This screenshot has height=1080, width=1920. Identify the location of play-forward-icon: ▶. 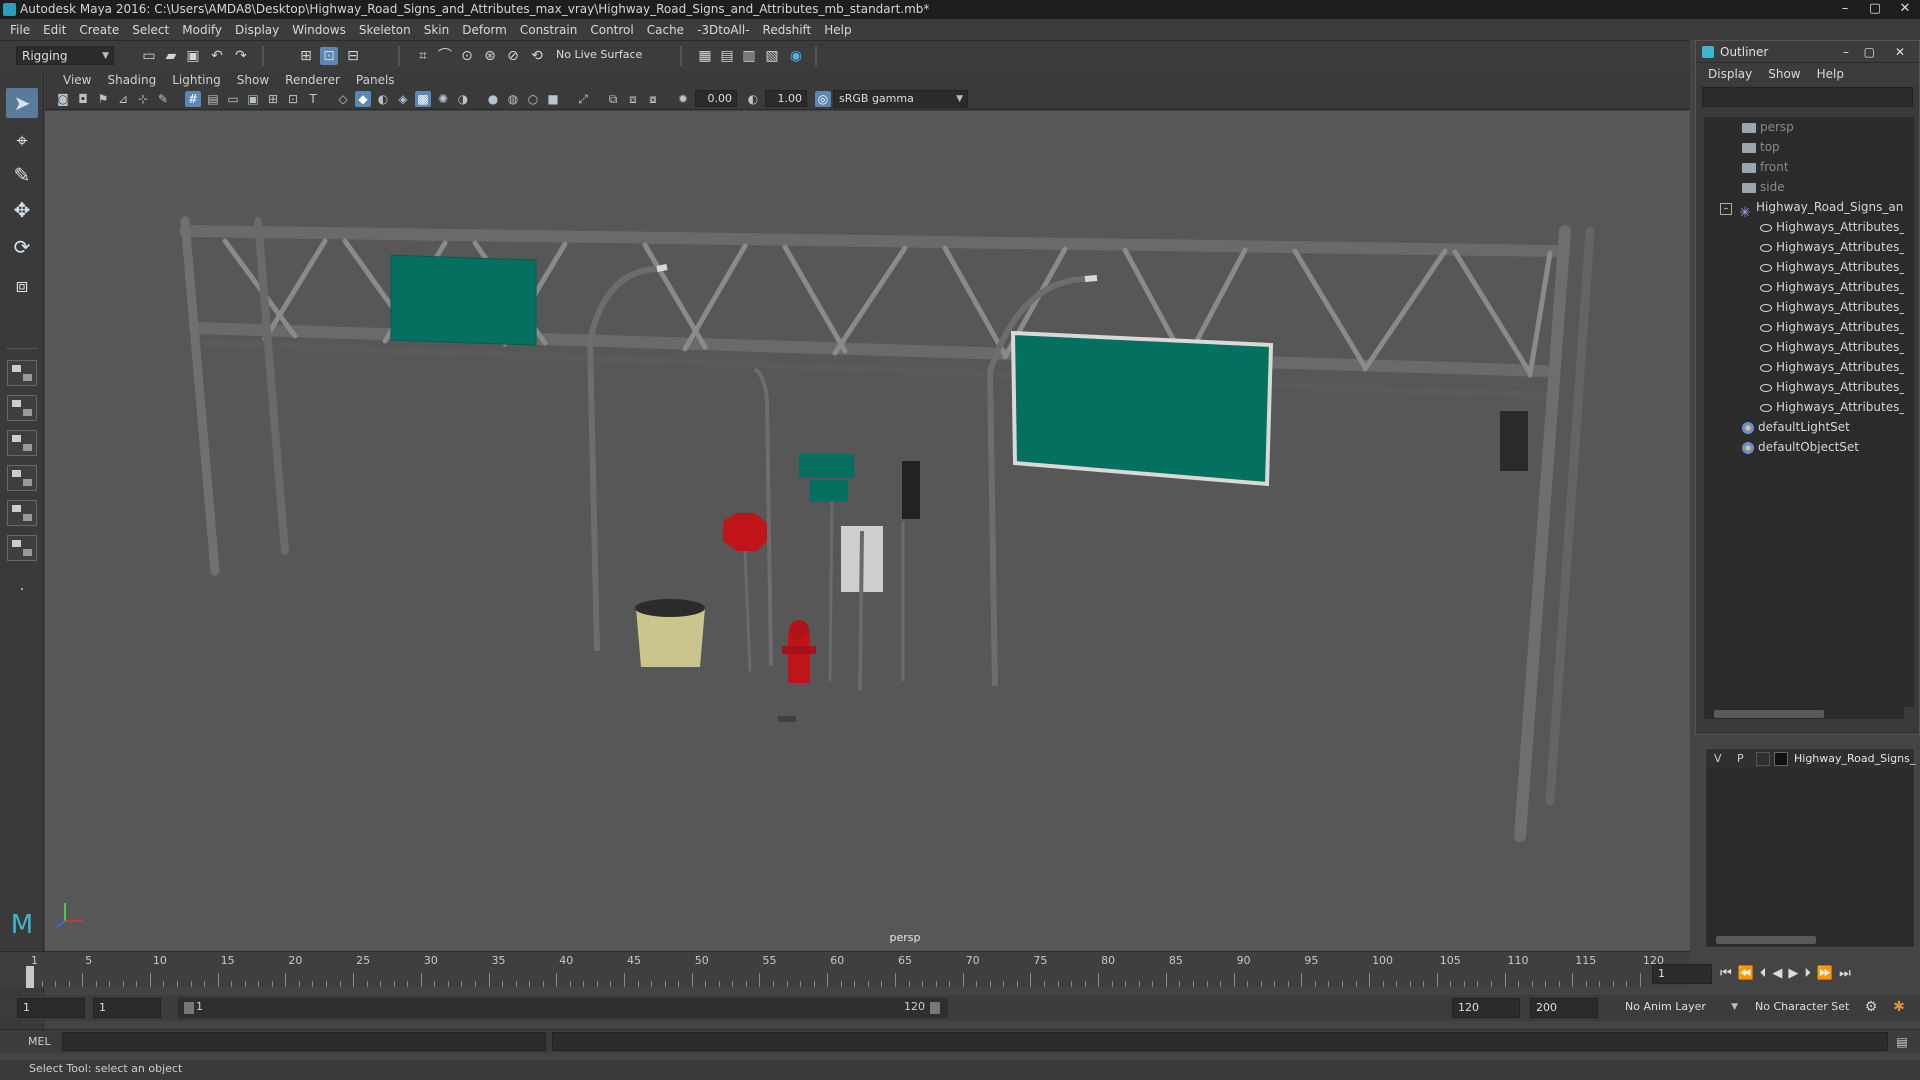
(1793, 973).